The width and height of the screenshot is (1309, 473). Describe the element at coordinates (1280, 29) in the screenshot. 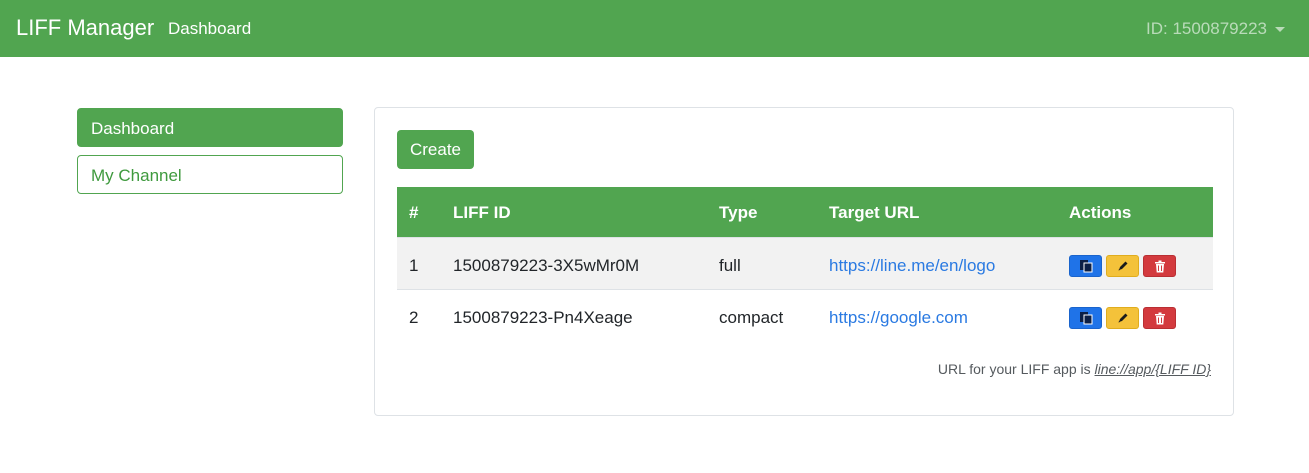

I see `chevron-down-icon` at that location.